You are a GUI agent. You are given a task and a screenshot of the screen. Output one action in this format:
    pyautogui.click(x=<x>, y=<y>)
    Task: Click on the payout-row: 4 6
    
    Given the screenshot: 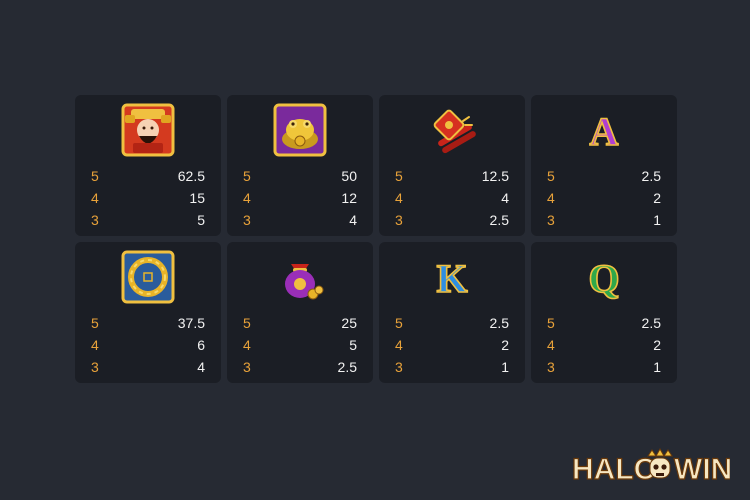 What is the action you would take?
    pyautogui.click(x=148, y=345)
    